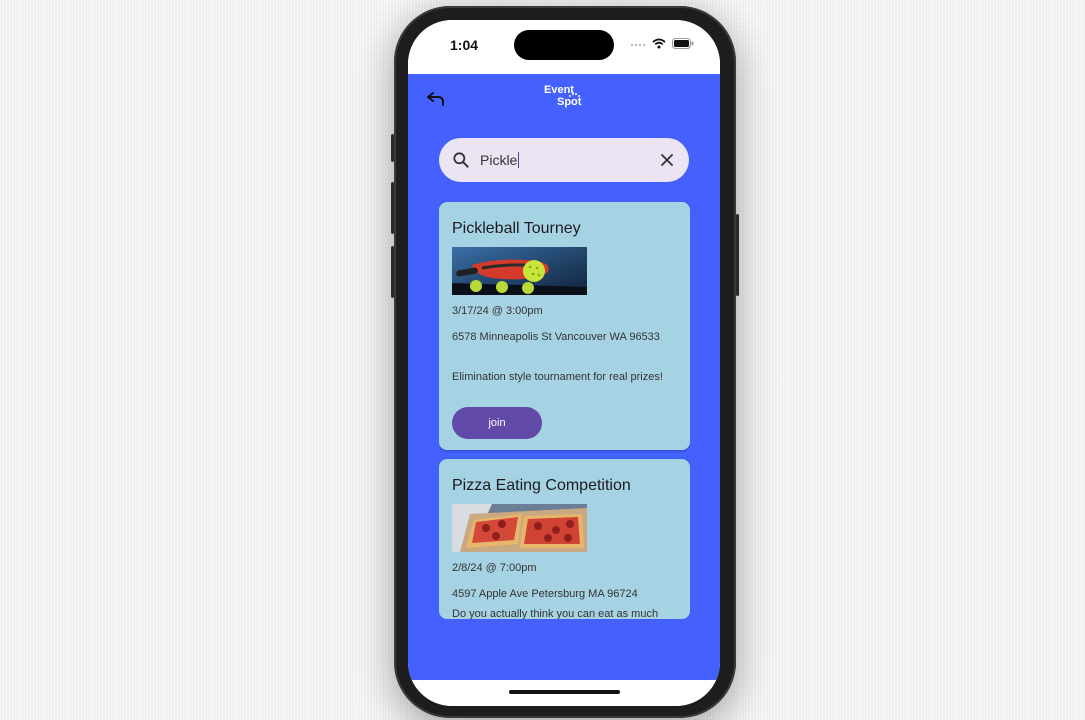 The width and height of the screenshot is (1085, 720). What do you see at coordinates (737, 255) in the screenshot?
I see `power-button` at bounding box center [737, 255].